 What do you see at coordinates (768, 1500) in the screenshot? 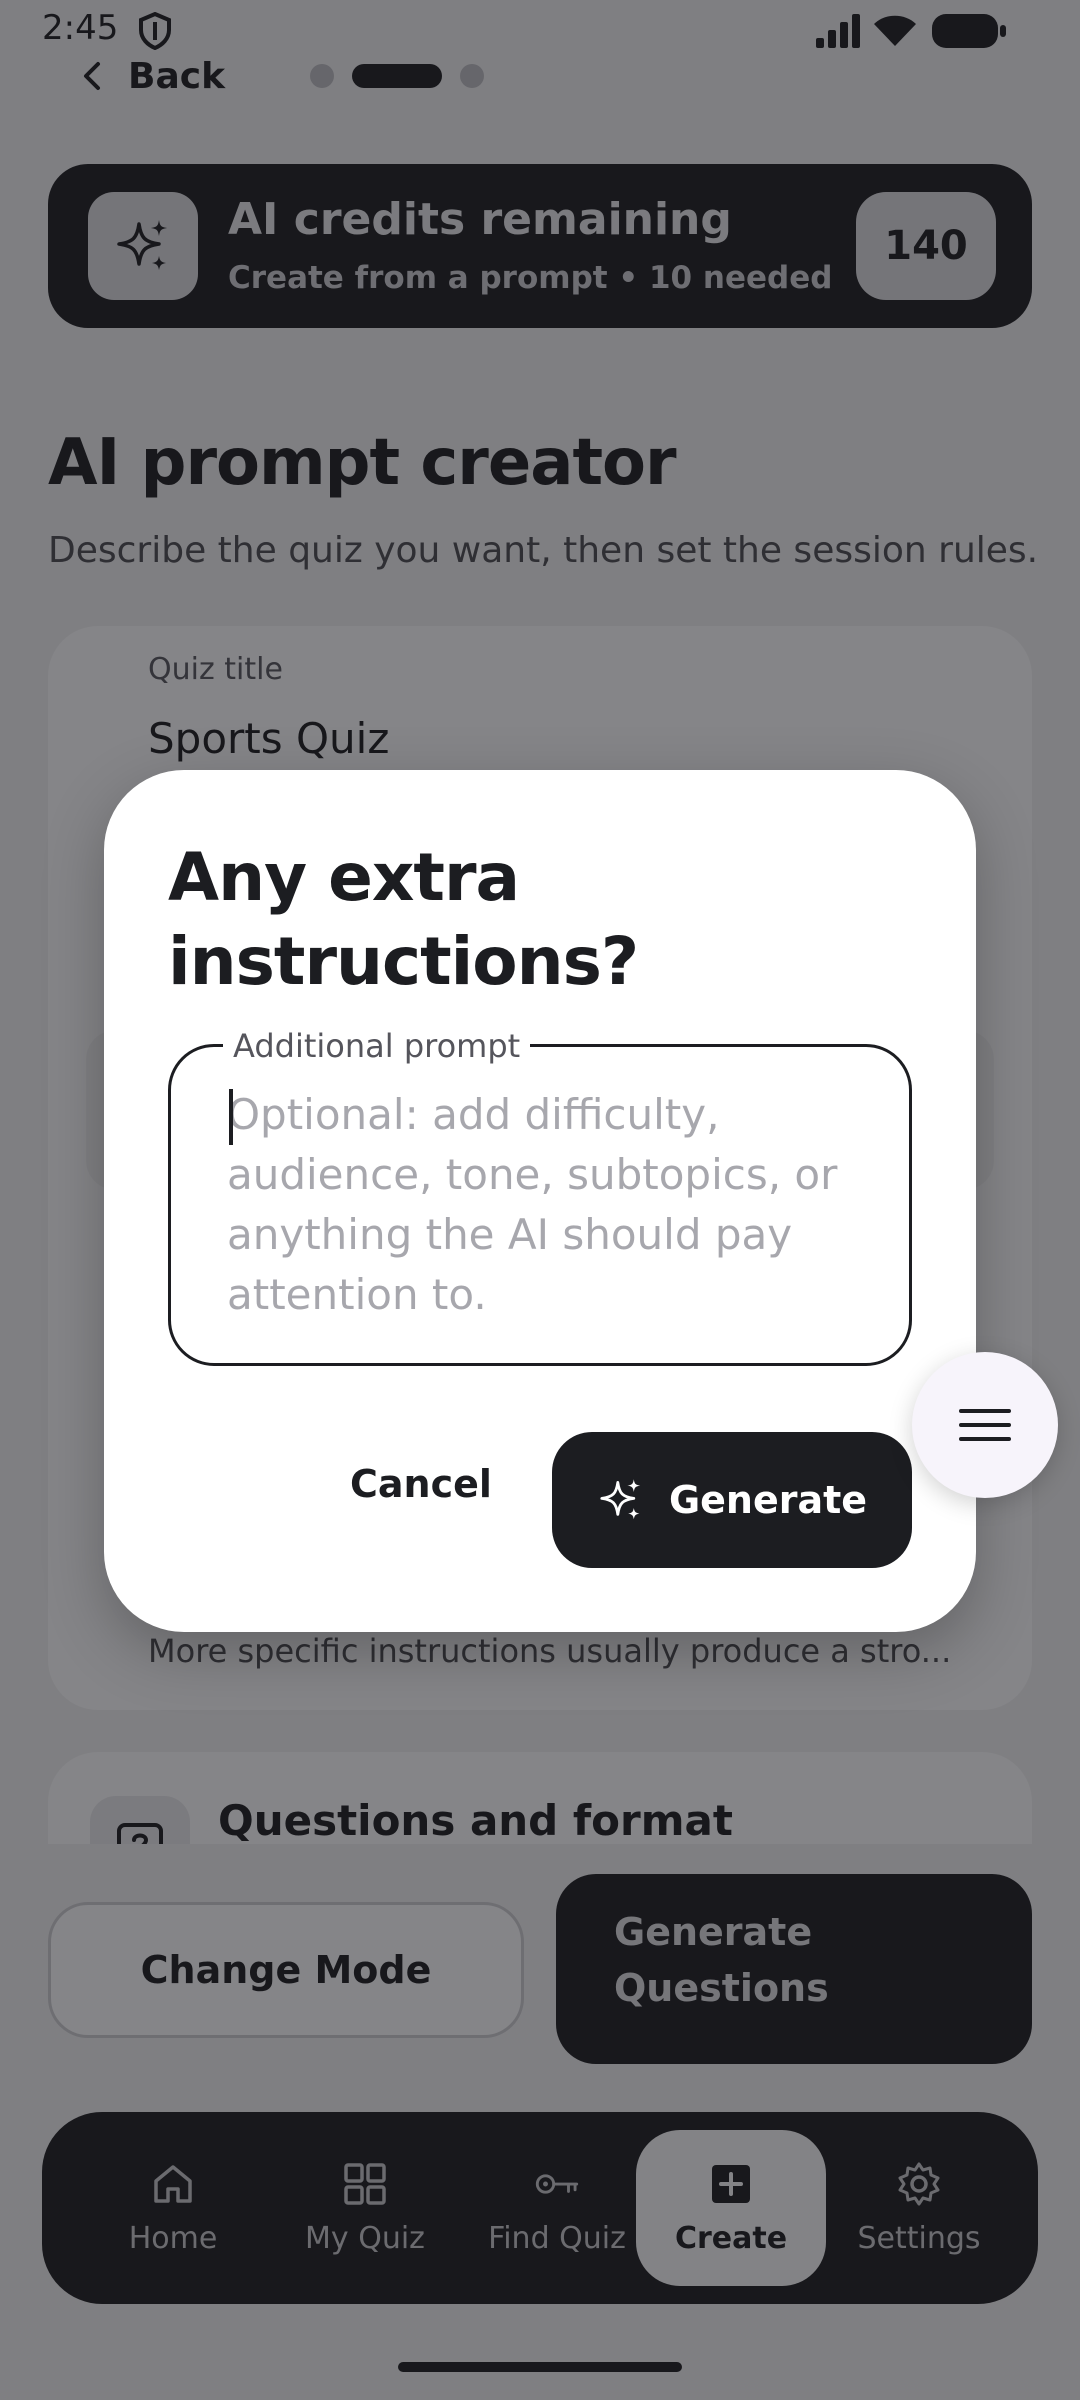
I see `generate-label: Generate` at bounding box center [768, 1500].